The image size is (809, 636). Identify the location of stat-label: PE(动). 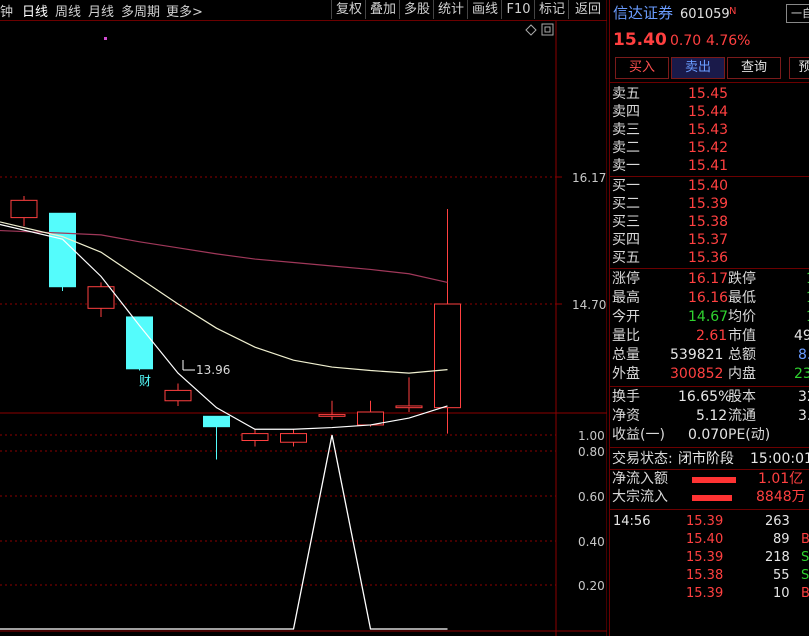
(749, 435).